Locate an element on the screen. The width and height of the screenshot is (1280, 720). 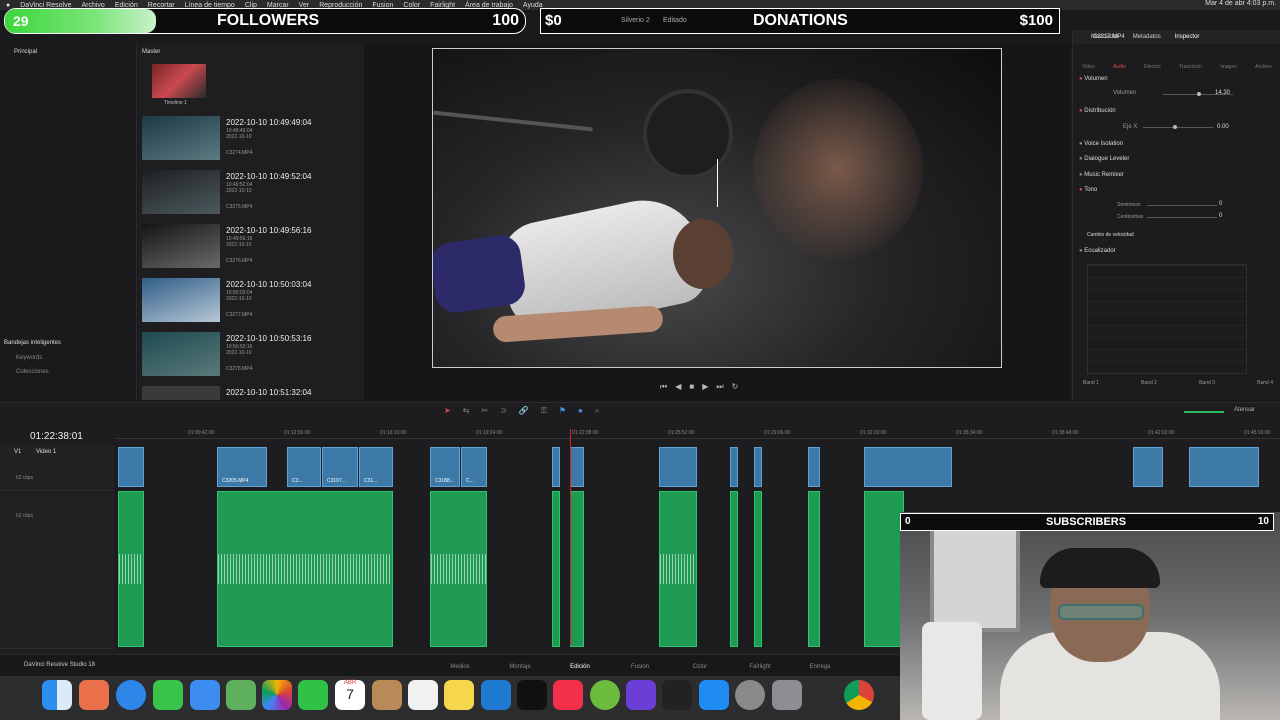
davinci-resolve-icon is located at coordinates (823, 695).